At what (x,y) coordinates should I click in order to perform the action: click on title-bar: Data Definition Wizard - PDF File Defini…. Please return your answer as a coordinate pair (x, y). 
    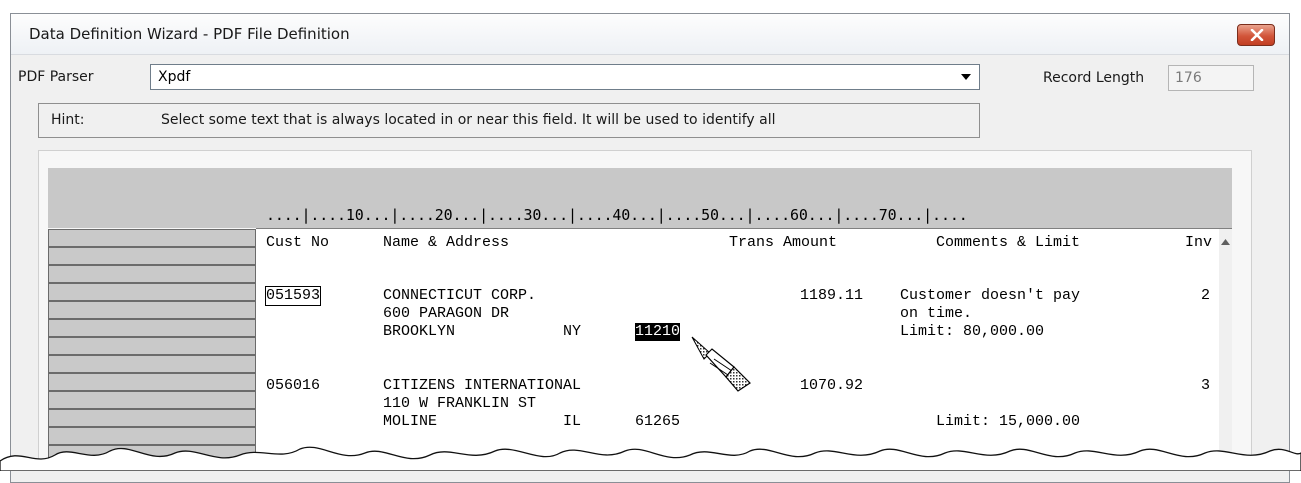
    Looking at the image, I should click on (650, 34).